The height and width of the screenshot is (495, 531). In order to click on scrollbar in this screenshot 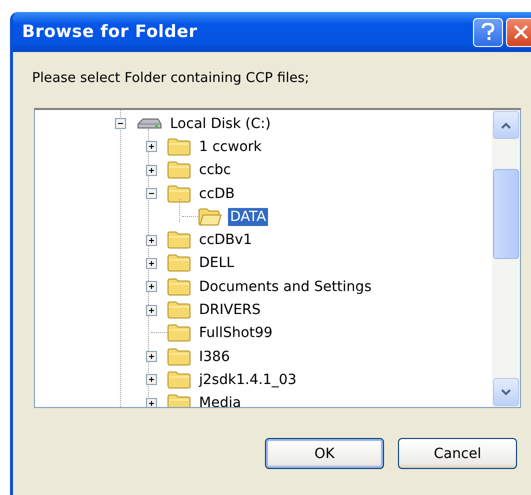, I will do `click(506, 258)`.